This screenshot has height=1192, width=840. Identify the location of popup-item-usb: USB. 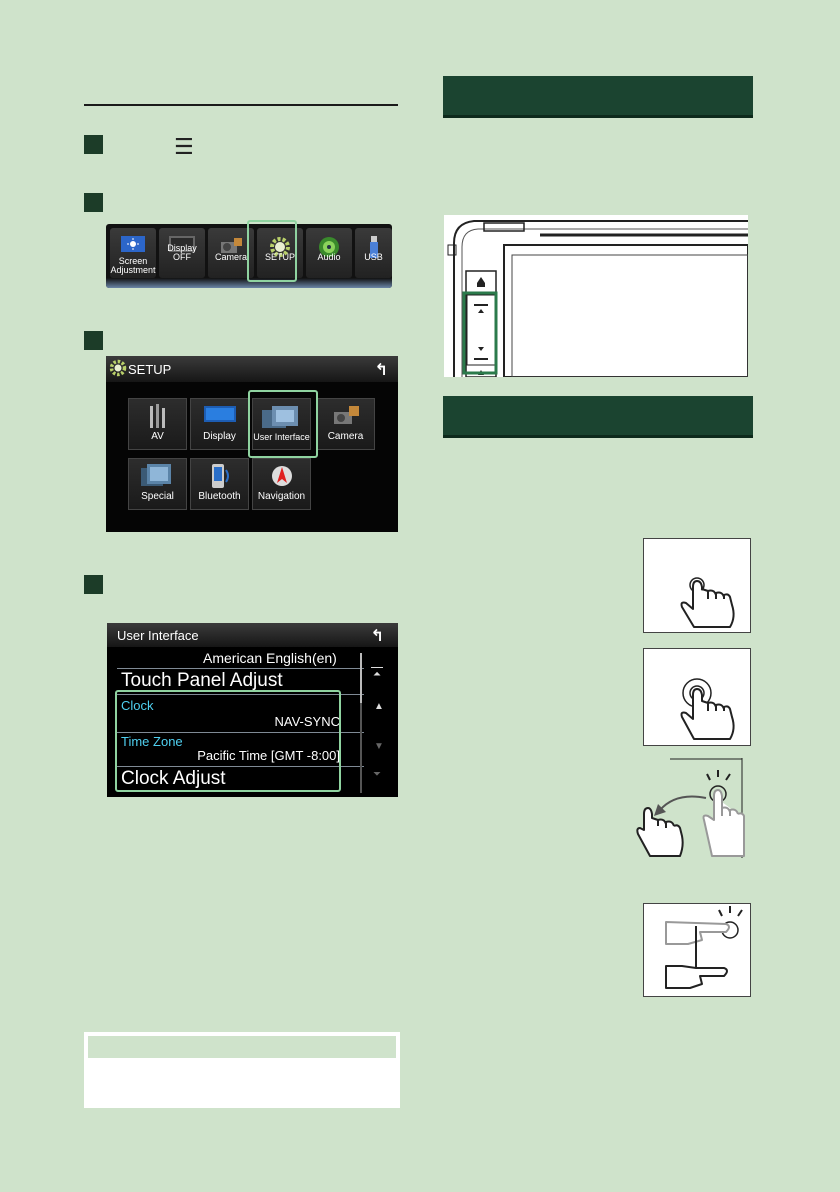
(373, 253).